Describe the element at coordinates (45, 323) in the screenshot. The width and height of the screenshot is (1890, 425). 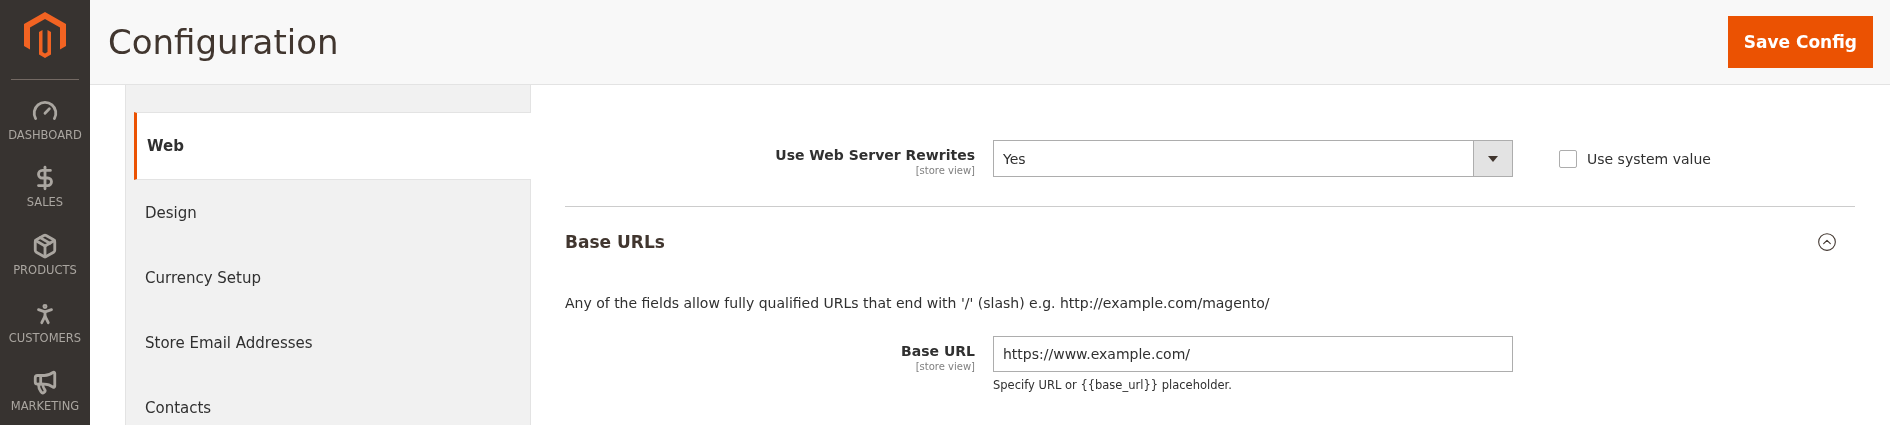
I see `nav-item: CUSTOMERS` at that location.